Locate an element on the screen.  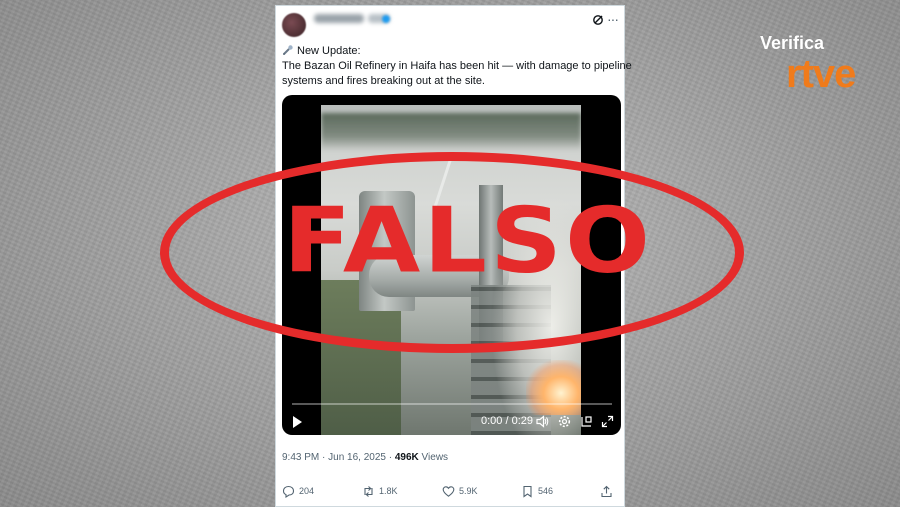
tweet-header: ··· is located at coordinates (450, 23).